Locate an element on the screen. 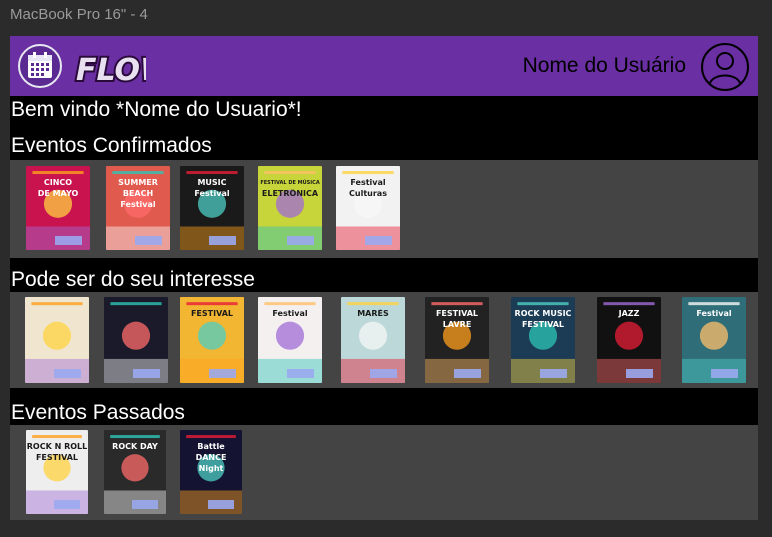  event-poster-festival-eletronica: FESTIVAL DE MÚSICA ELETRÔNICA is located at coordinates (290, 208).